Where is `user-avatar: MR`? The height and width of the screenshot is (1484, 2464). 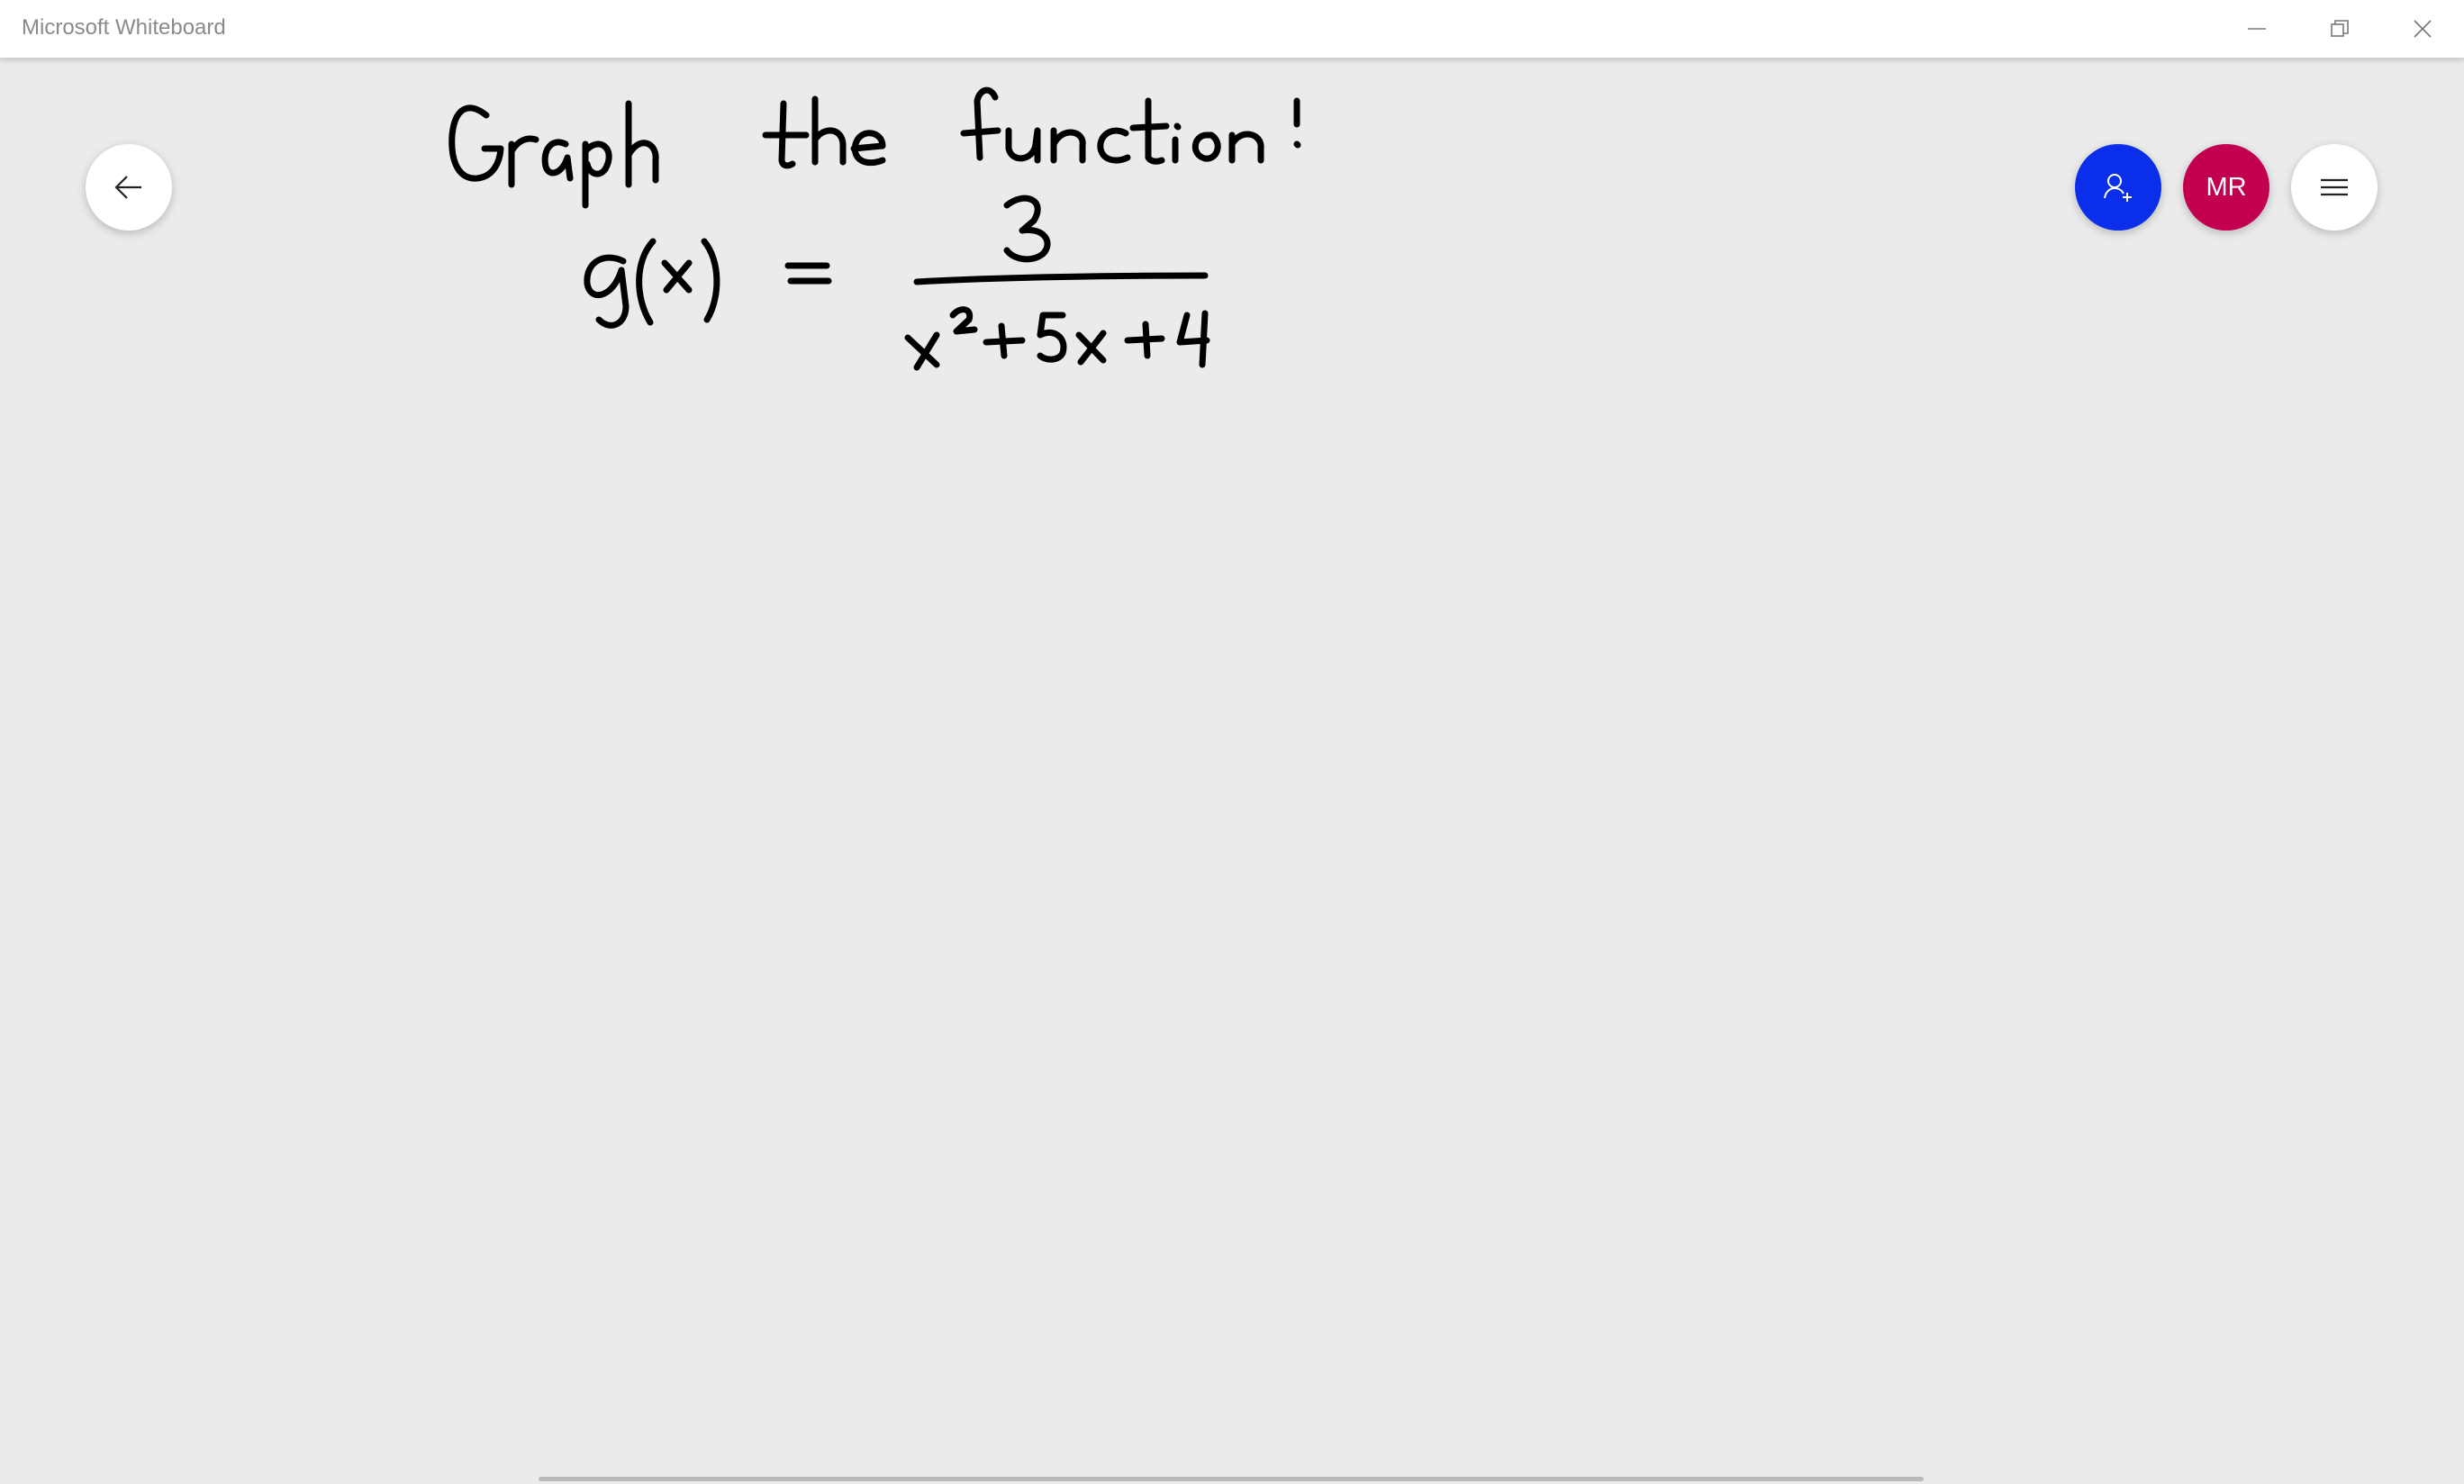 user-avatar: MR is located at coordinates (2226, 187).